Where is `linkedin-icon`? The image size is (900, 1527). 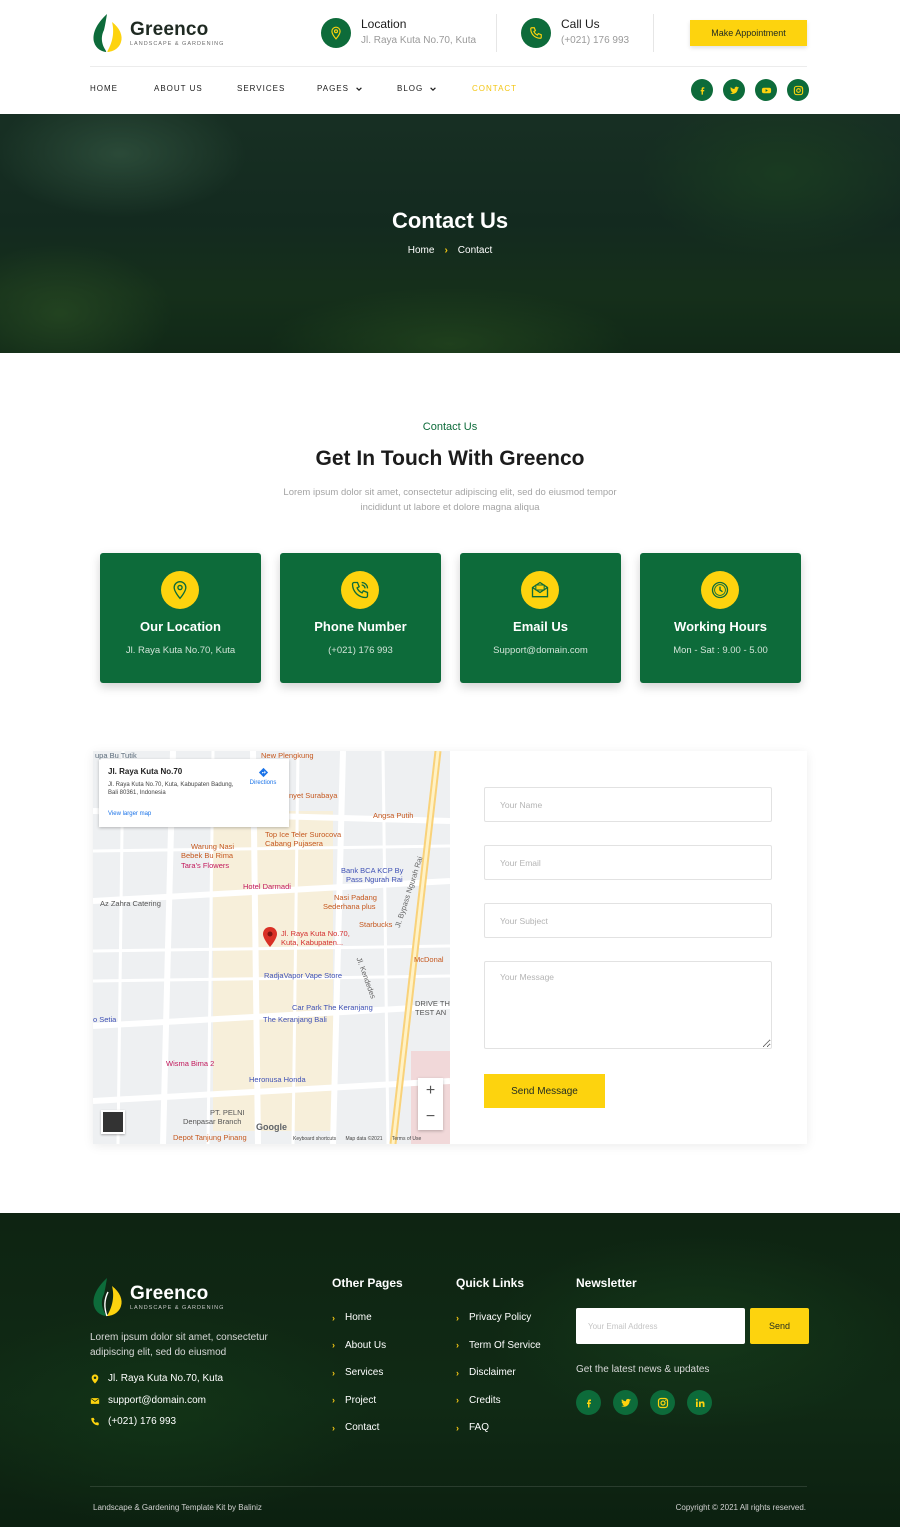
linkedin-icon is located at coordinates (699, 1402).